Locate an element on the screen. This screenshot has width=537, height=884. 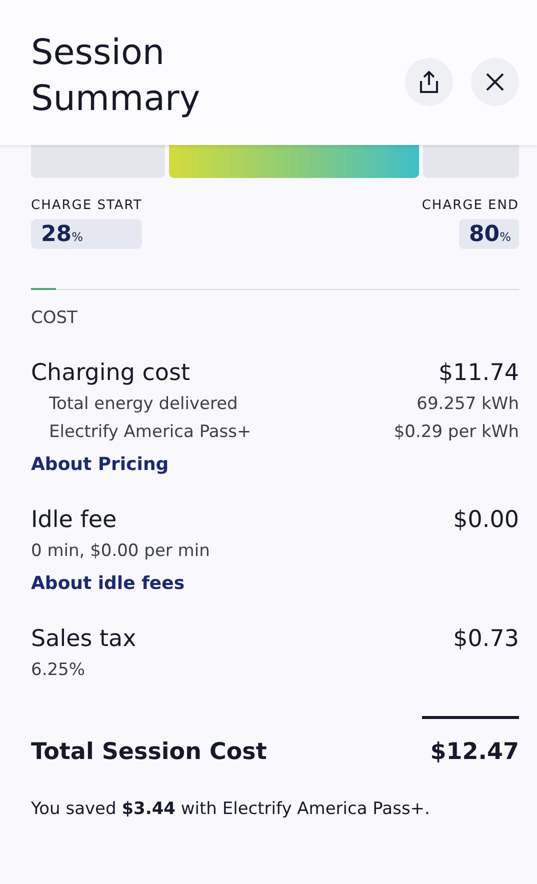
share-icon is located at coordinates (429, 82).